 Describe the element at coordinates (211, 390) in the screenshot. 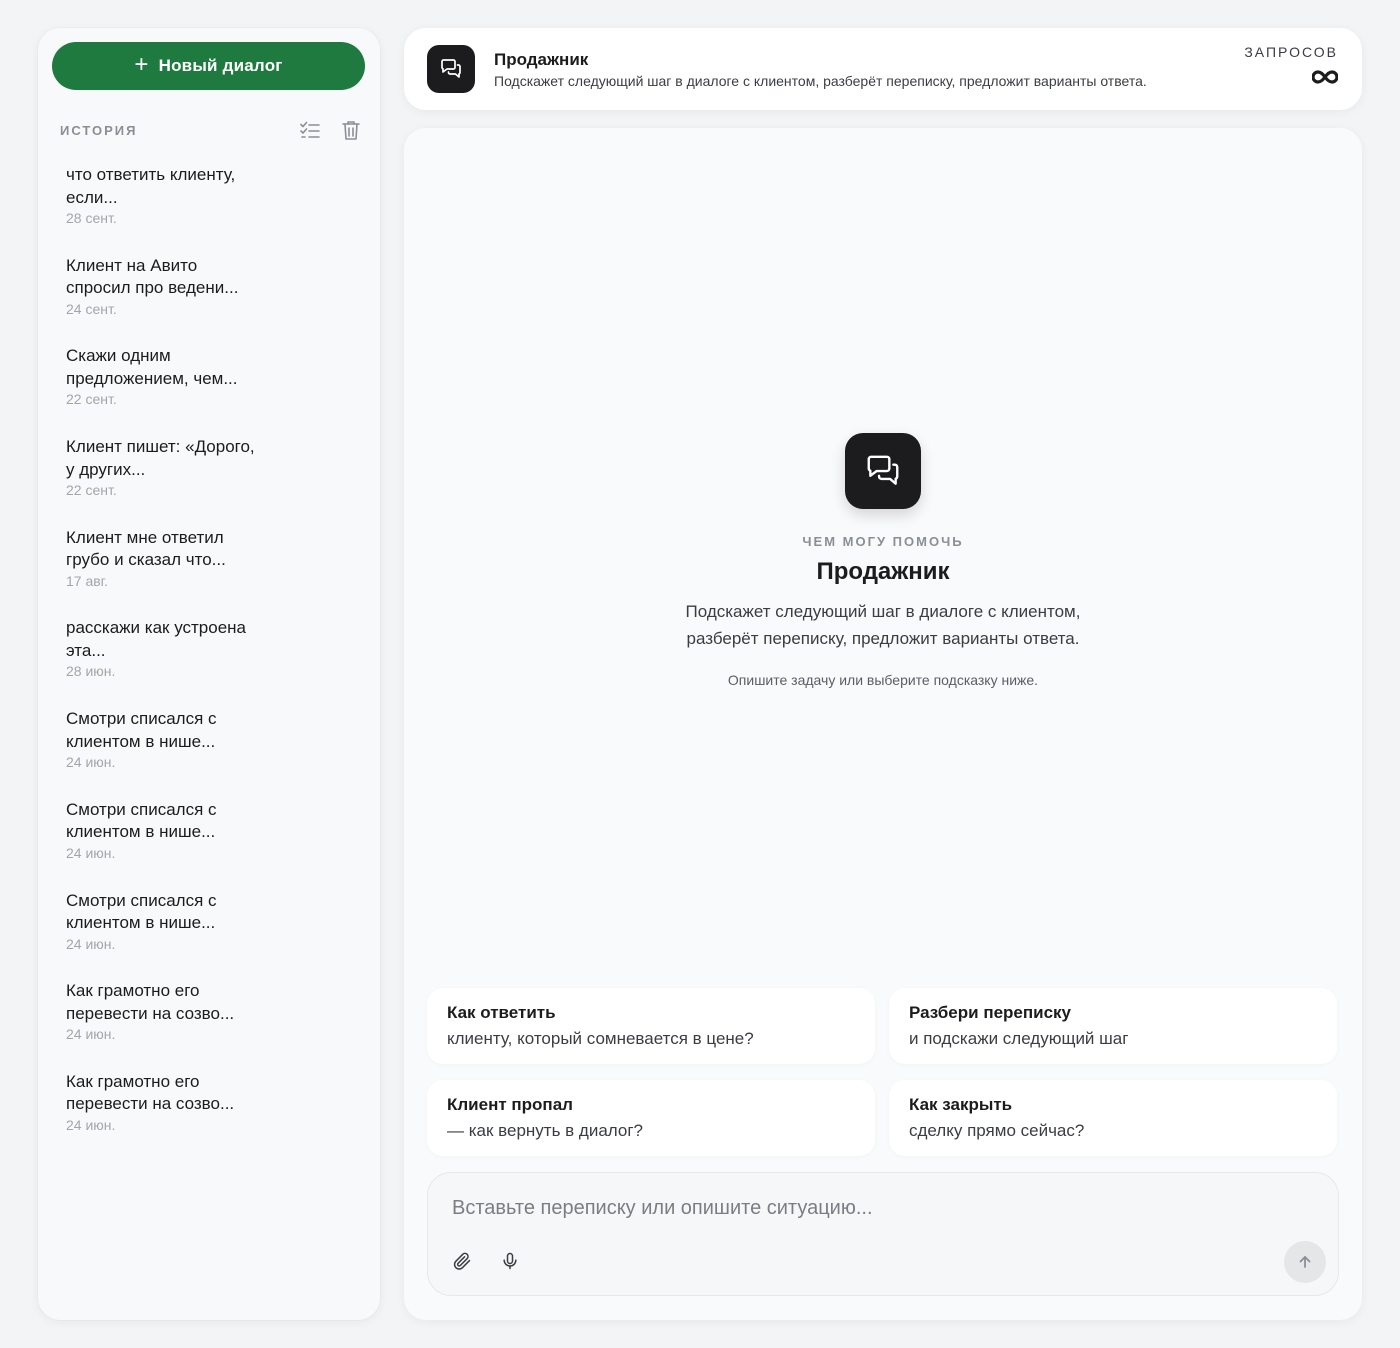

I see `history-item: Скажи одним предложением, чем... 22 сент.` at that location.